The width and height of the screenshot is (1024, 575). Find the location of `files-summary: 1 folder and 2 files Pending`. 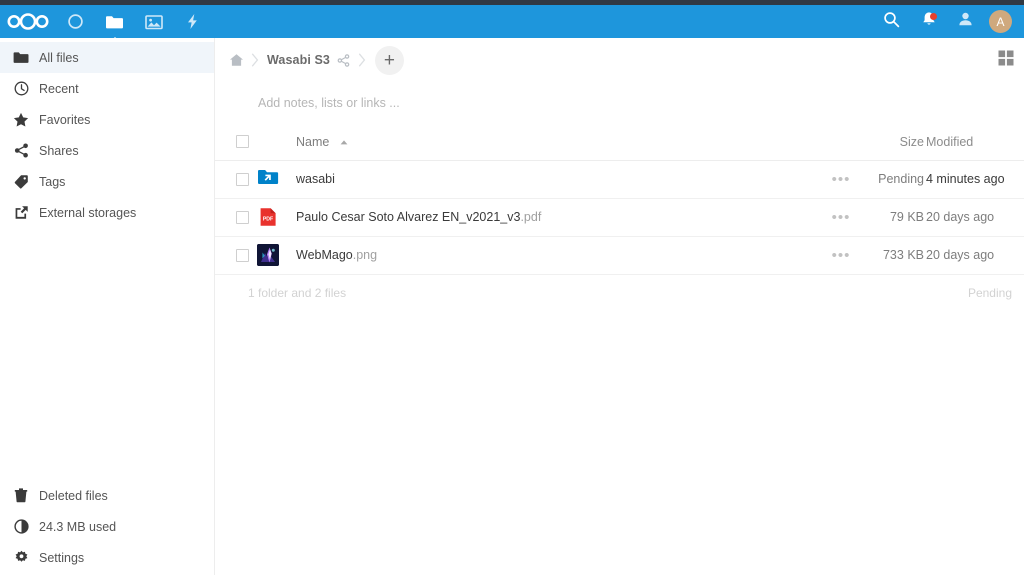

files-summary: 1 folder and 2 files Pending is located at coordinates (619, 293).